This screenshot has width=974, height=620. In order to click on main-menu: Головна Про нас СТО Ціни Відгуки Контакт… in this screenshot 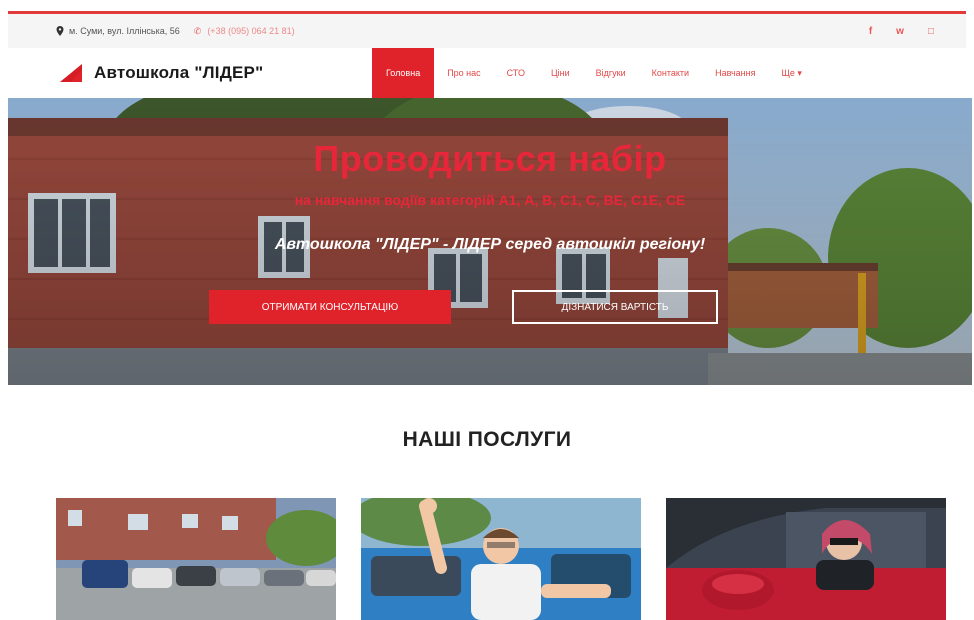, I will do `click(593, 73)`.